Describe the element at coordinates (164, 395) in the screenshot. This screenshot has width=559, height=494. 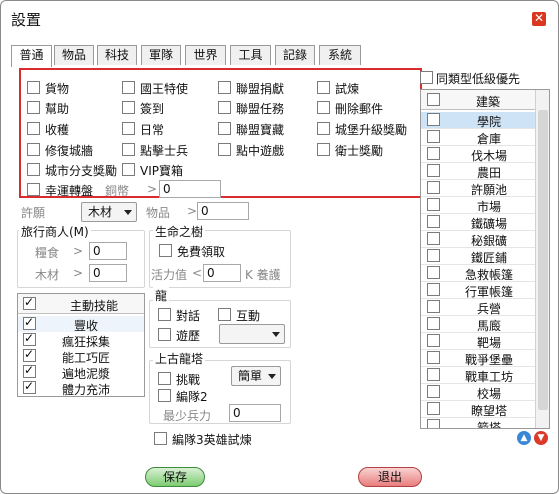
I see `tower-team2-checkbox` at that location.